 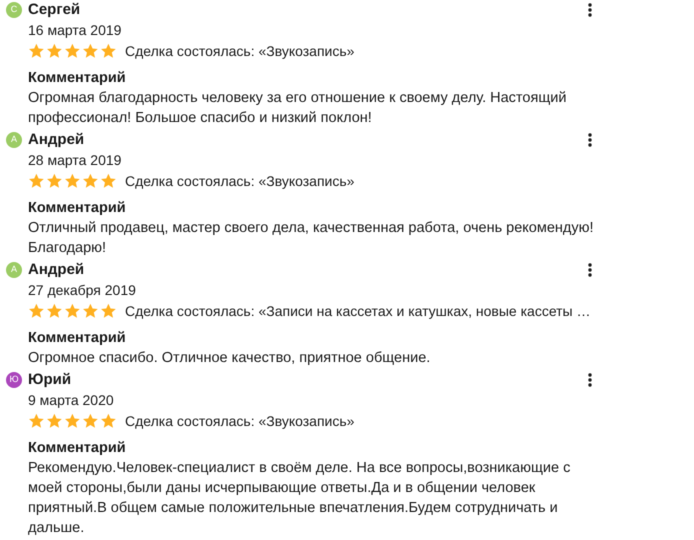 What do you see at coordinates (230, 358) in the screenshot?
I see `comment-text: Огромное спасибо. Отличное качество, приятное общение.` at bounding box center [230, 358].